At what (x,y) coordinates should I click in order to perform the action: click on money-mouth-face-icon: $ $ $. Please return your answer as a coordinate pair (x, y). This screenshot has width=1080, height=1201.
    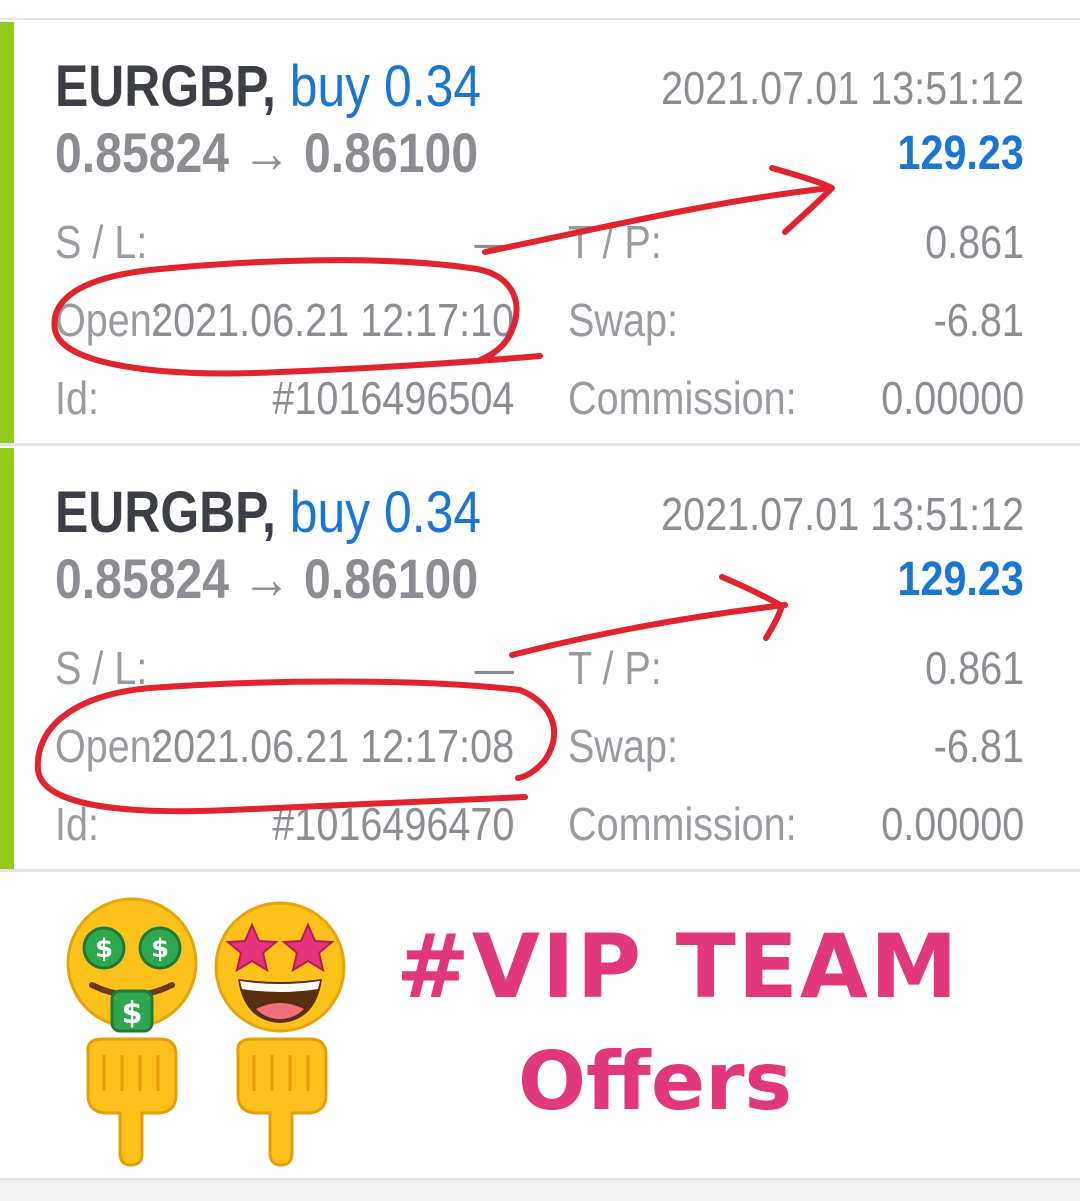
    Looking at the image, I should click on (132, 965).